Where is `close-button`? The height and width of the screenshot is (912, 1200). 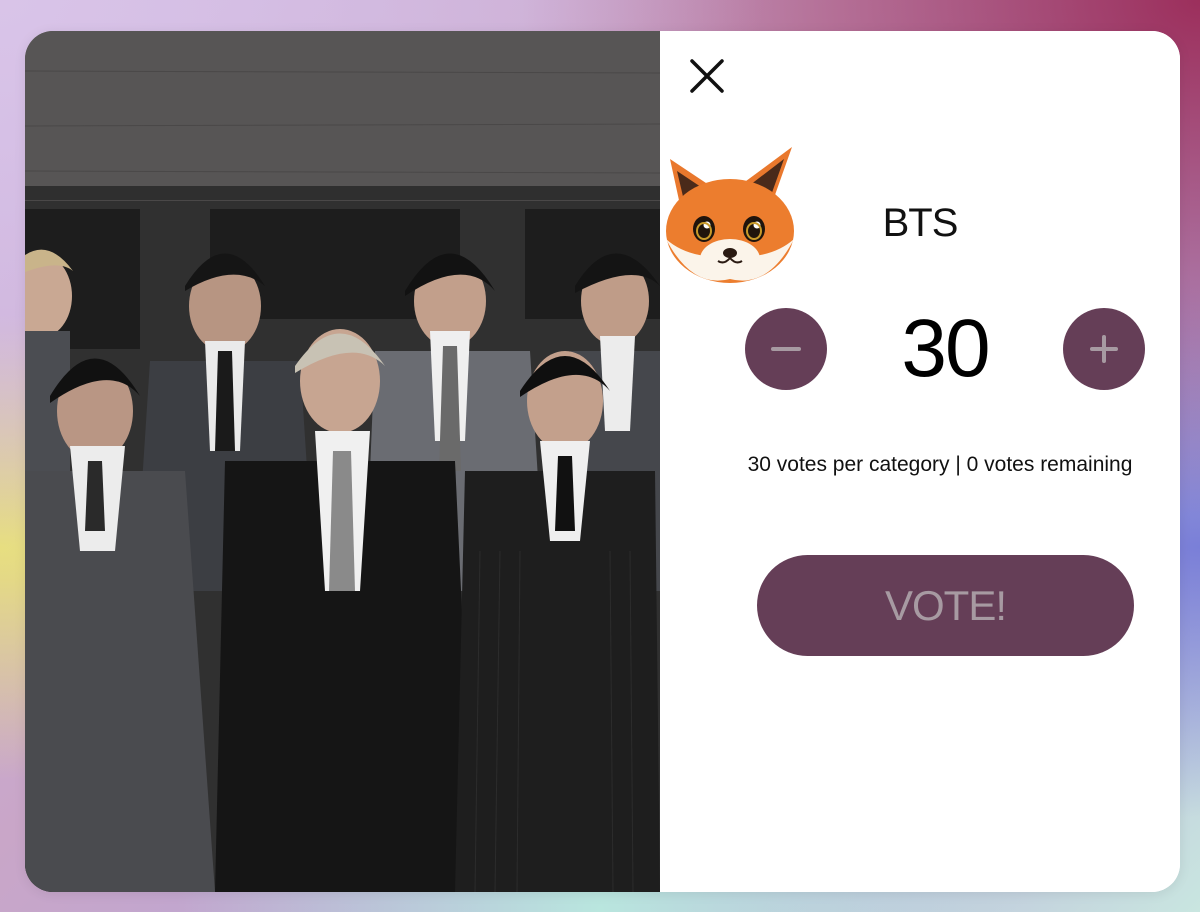
close-button is located at coordinates (707, 76).